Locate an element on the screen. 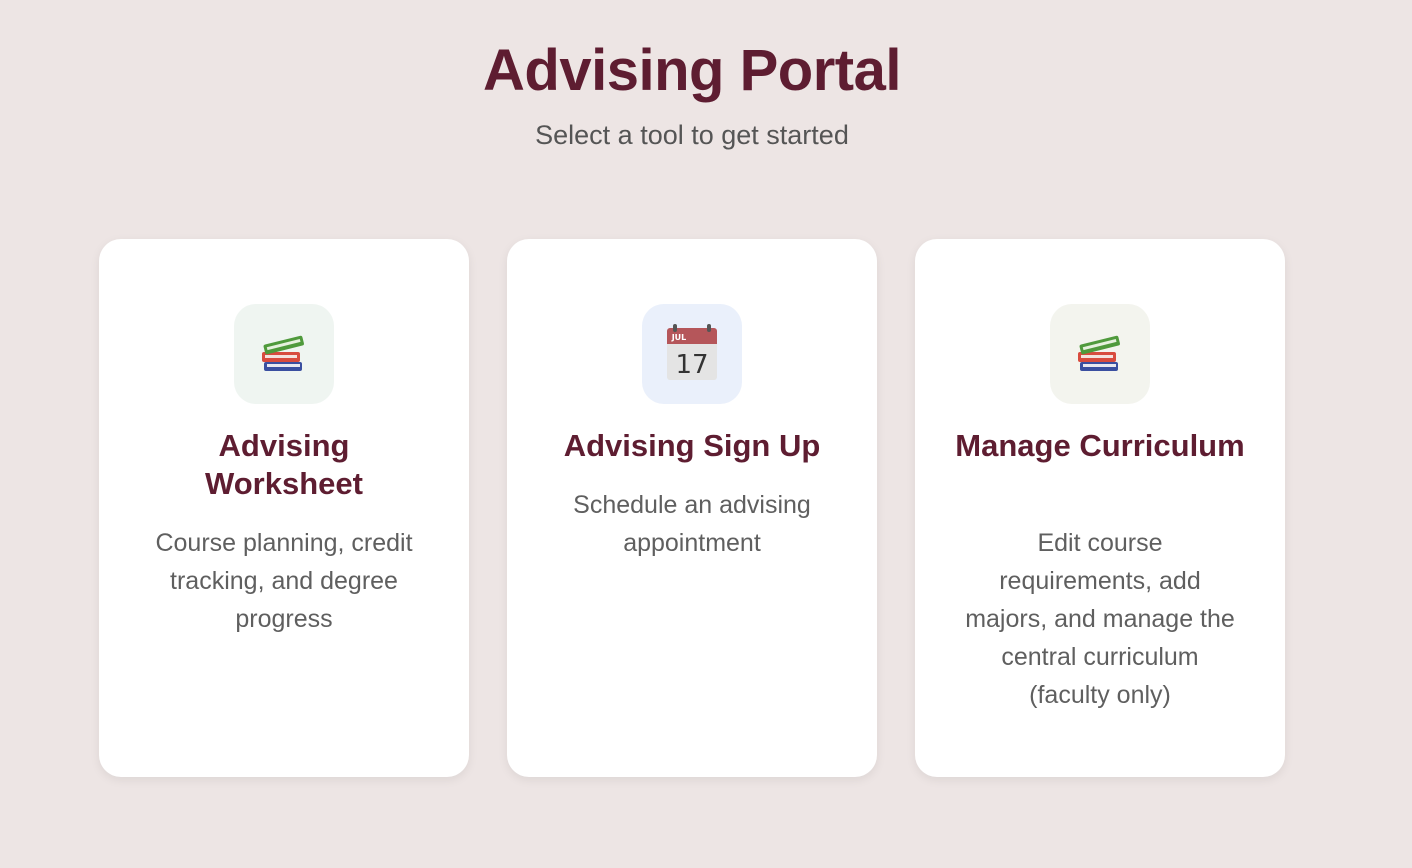 The image size is (1412, 868). calendar-day: 17 is located at coordinates (691, 365).